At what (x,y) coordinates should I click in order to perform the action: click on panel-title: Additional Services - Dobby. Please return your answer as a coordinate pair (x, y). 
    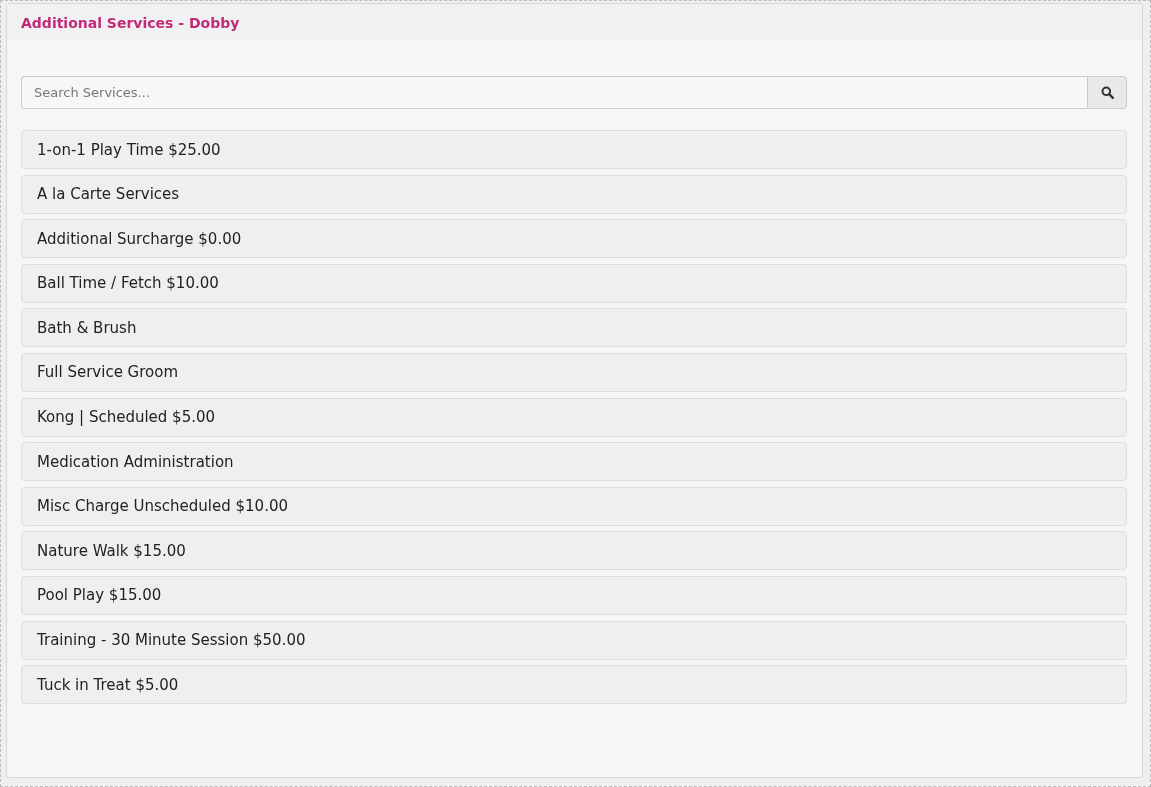
    Looking at the image, I should click on (130, 22).